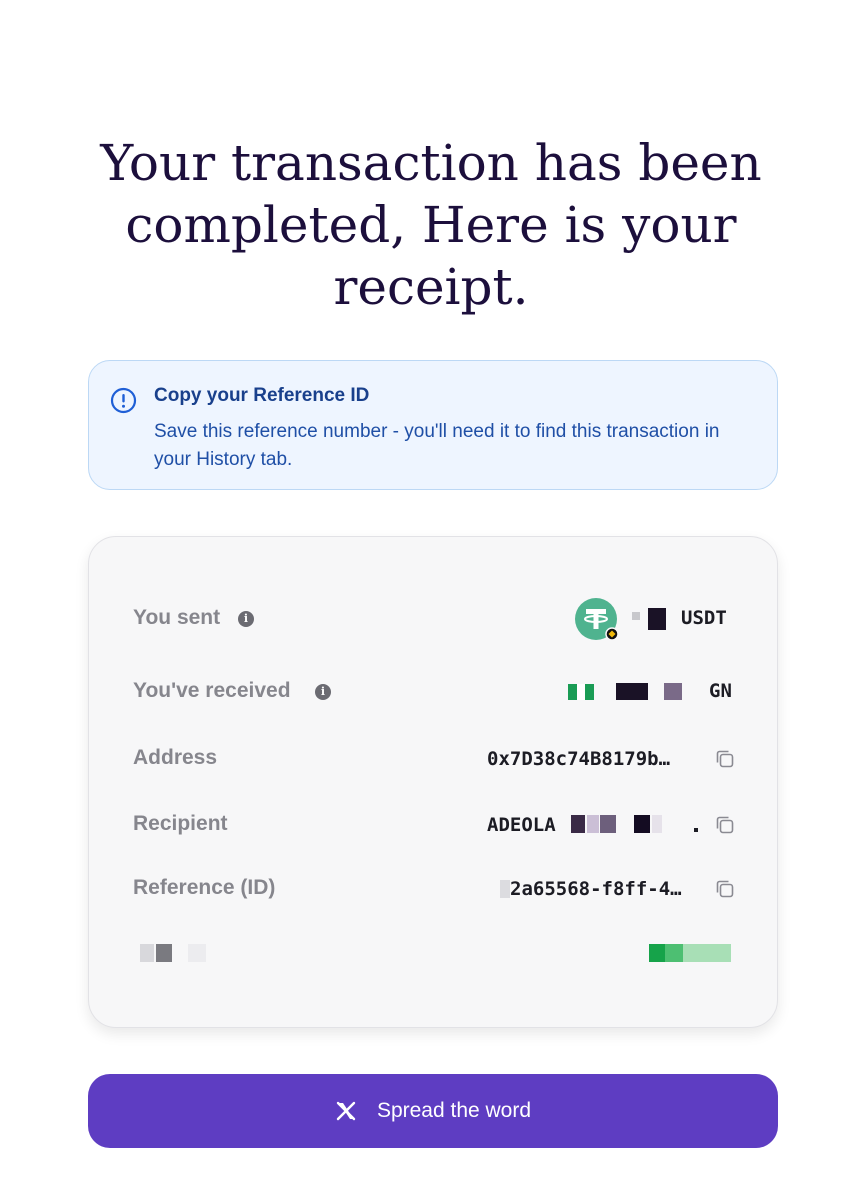 Image resolution: width=862 pixels, height=1200 pixels. What do you see at coordinates (581, 692) in the screenshot?
I see `nigeria-flag-icon` at bounding box center [581, 692].